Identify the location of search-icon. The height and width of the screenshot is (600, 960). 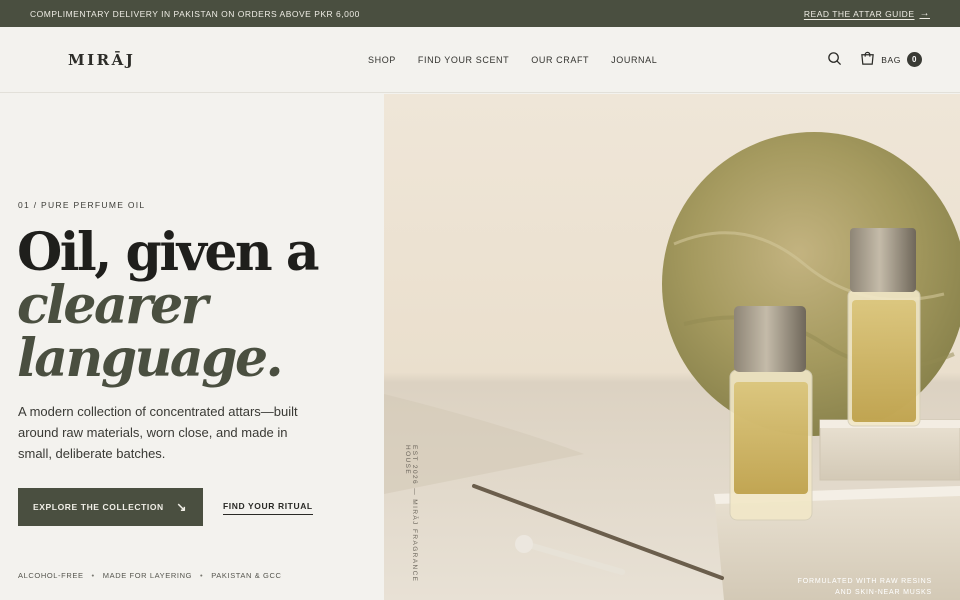
(834, 59).